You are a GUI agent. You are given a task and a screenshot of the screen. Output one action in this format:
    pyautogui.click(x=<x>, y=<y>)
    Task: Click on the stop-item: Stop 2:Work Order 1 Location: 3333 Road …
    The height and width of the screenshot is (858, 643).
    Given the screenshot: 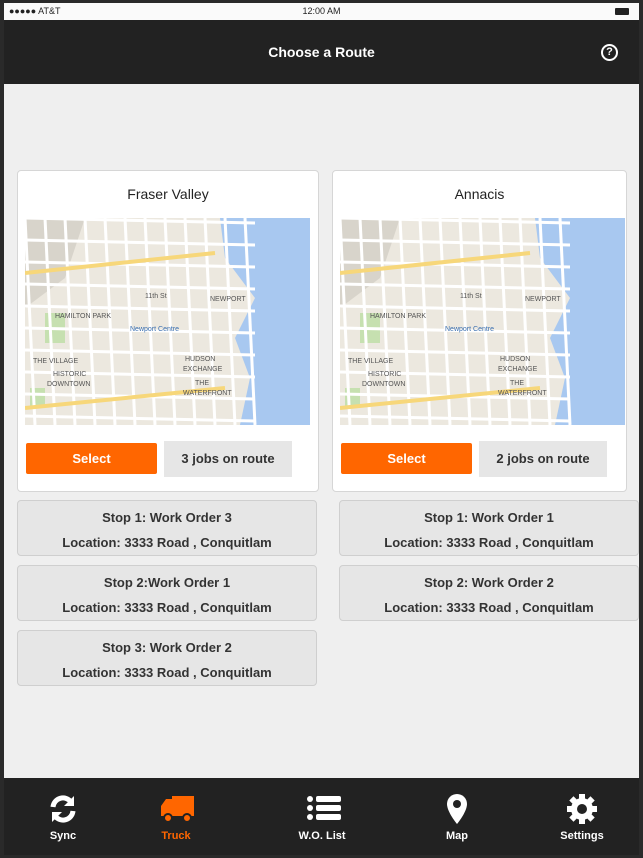 What is the action you would take?
    pyautogui.click(x=167, y=593)
    